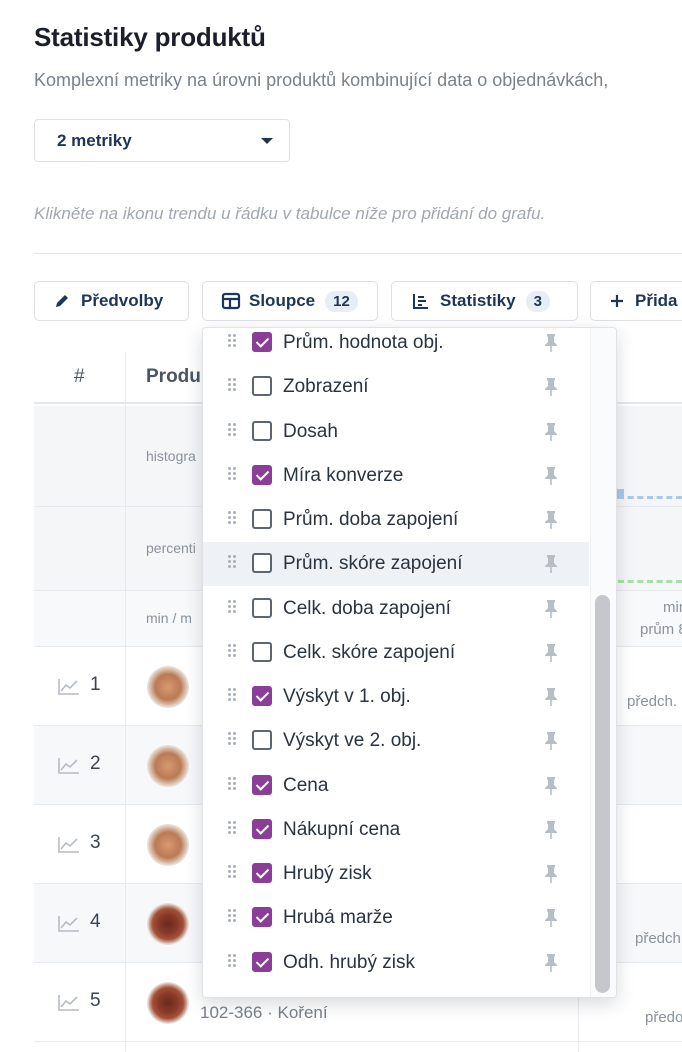 The height and width of the screenshot is (1052, 682). I want to click on column-option: Hrubá marže, so click(396, 918).